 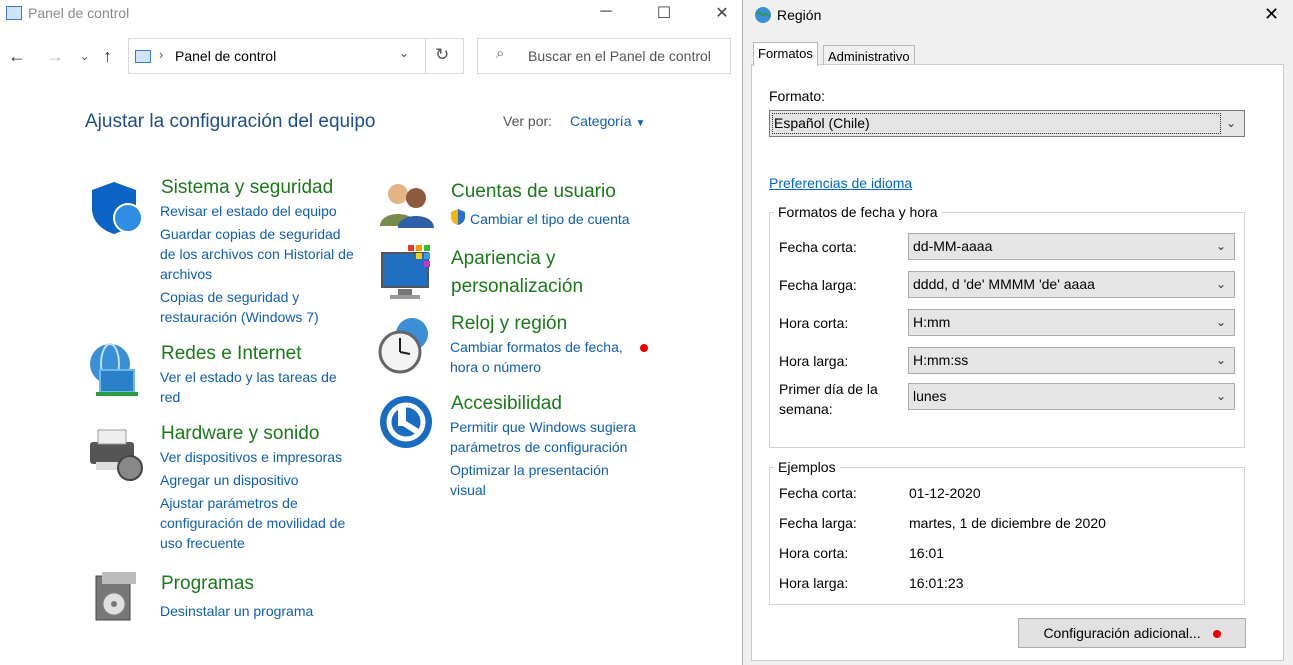 I want to click on control-panel-icon, so click(x=143, y=56).